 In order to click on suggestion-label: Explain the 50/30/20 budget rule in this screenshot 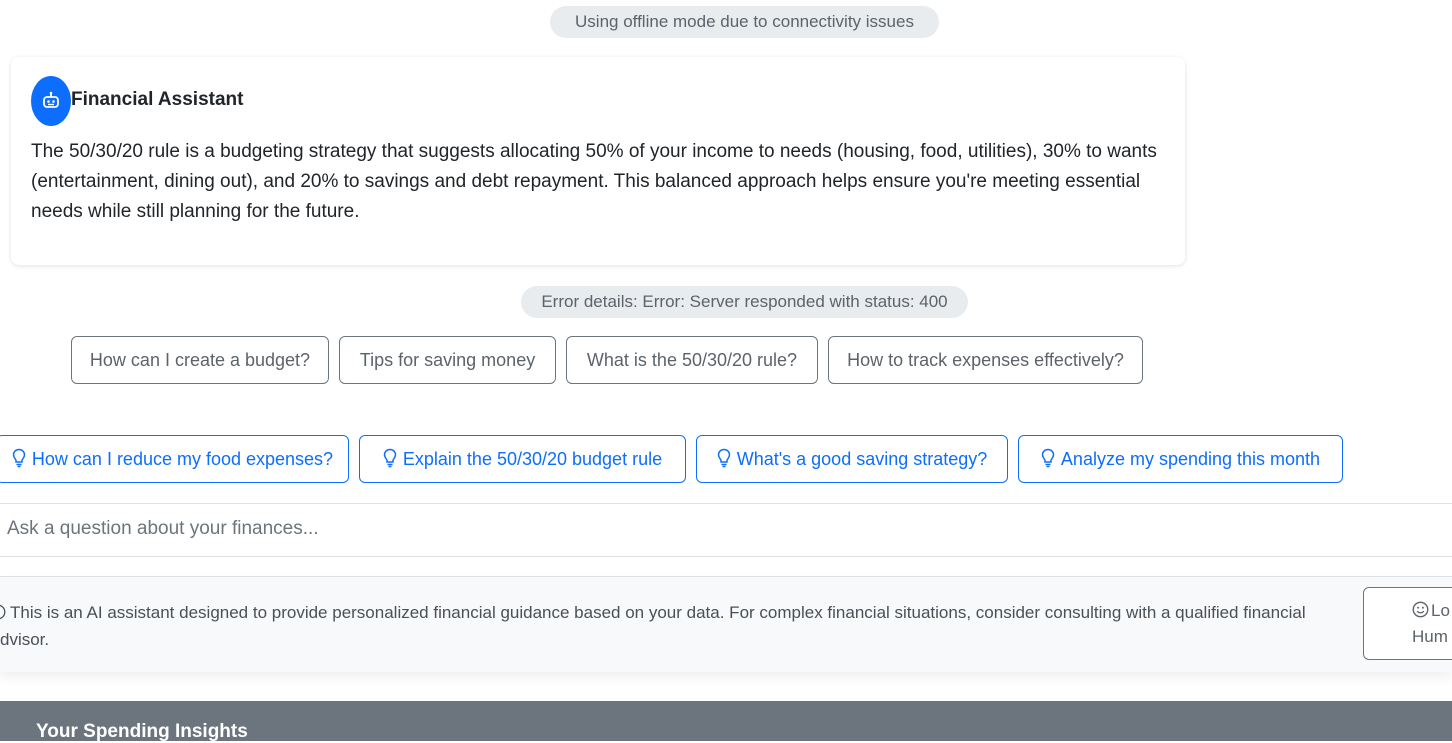, I will do `click(532, 459)`.